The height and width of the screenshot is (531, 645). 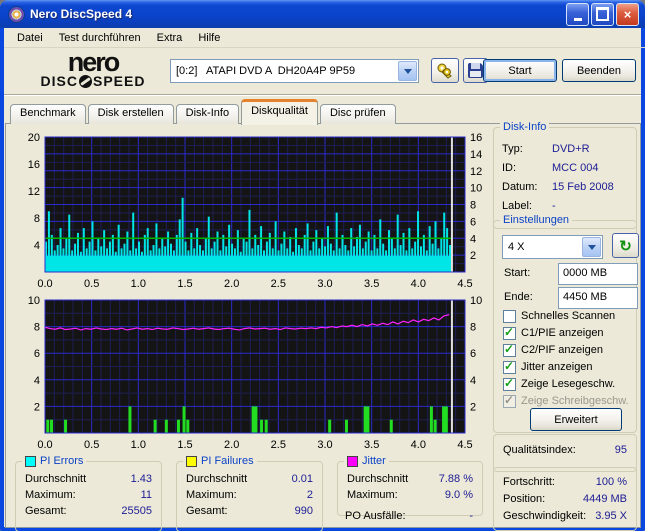 What do you see at coordinates (322, 14) in the screenshot?
I see `titlebar: Nero DiscSpeed 4 ×` at bounding box center [322, 14].